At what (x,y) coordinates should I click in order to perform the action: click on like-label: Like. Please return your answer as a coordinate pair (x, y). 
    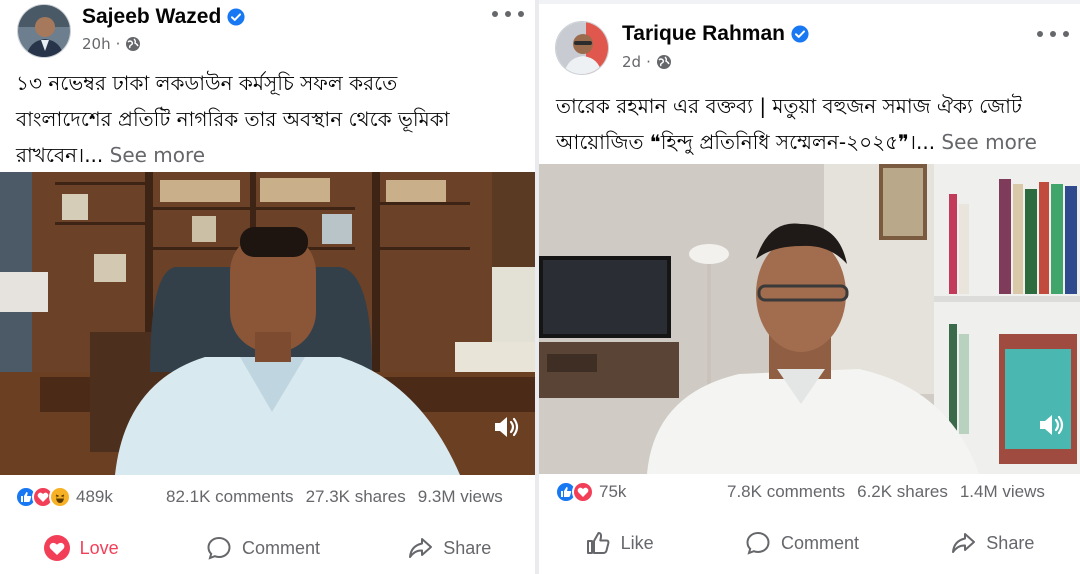
    Looking at the image, I should click on (637, 542).